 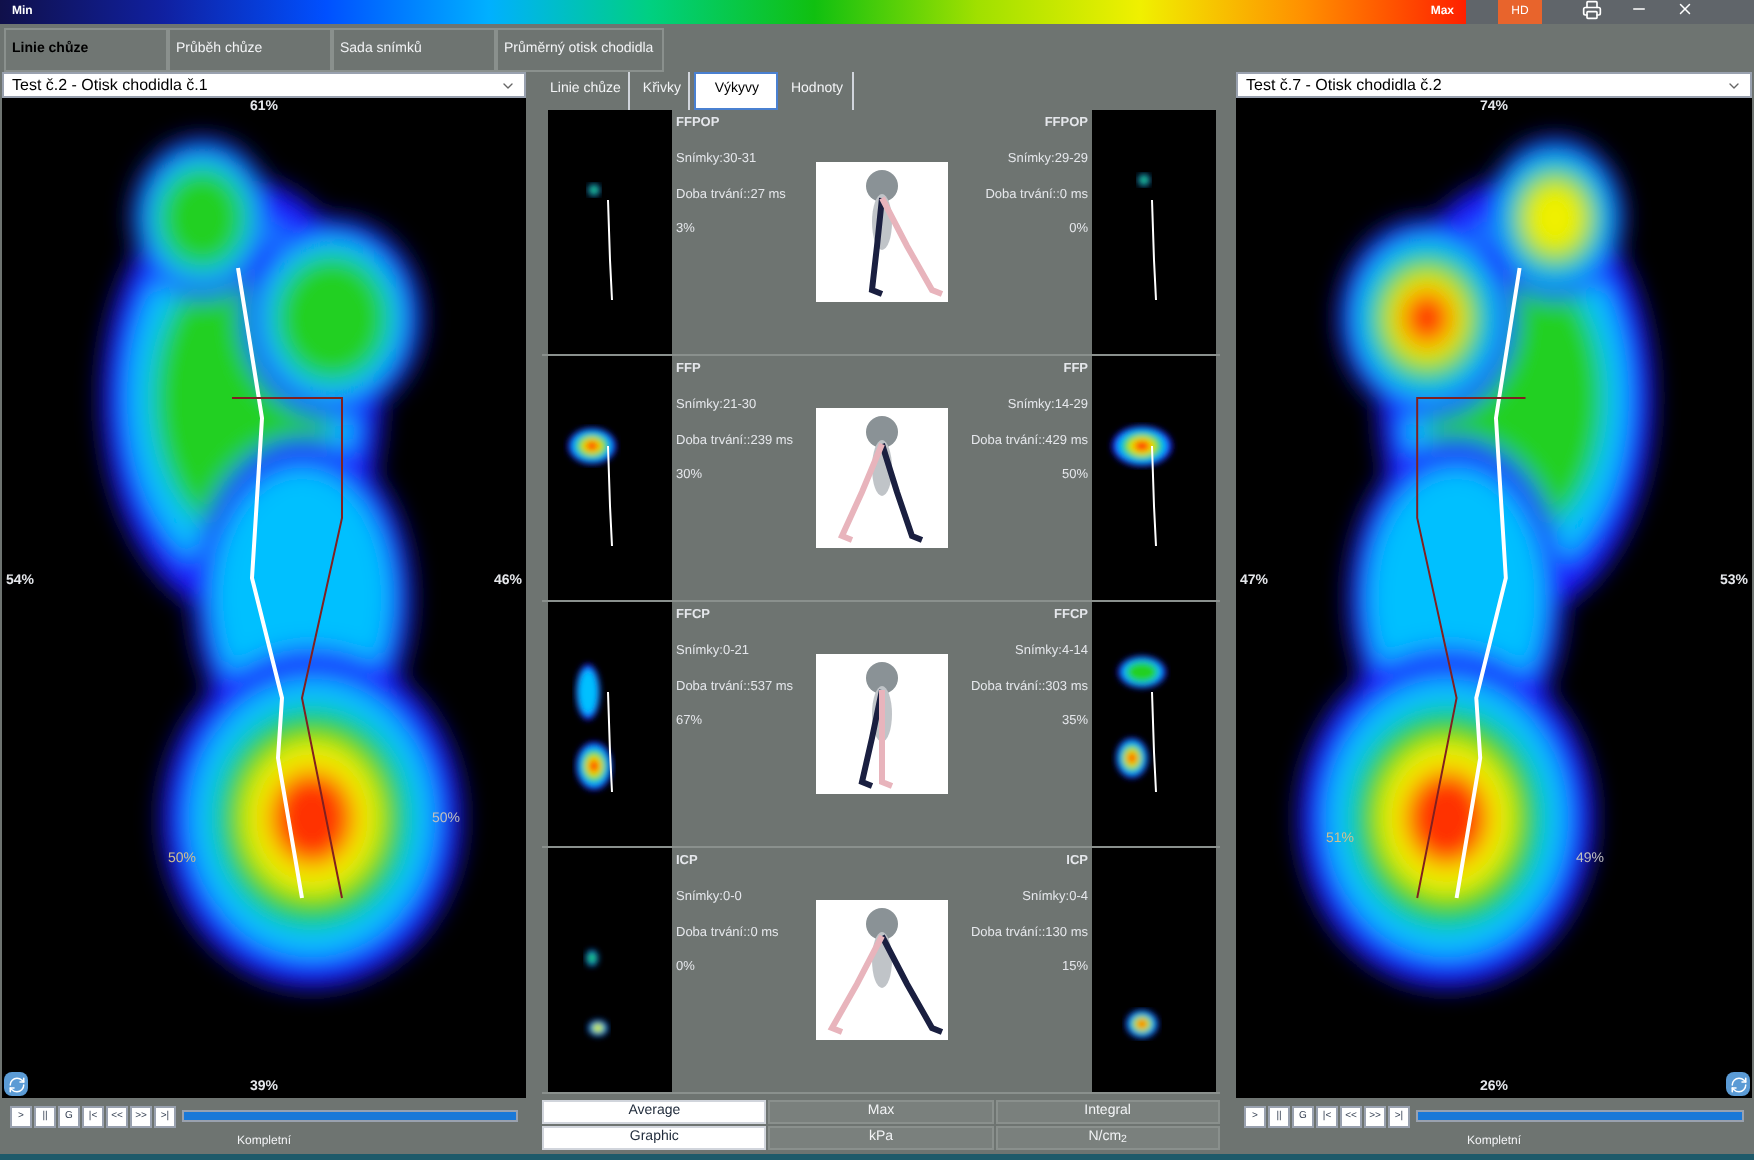 What do you see at coordinates (1494, 85) in the screenshot?
I see `test-select: Test č.7 - Otisk chodidla č.2` at bounding box center [1494, 85].